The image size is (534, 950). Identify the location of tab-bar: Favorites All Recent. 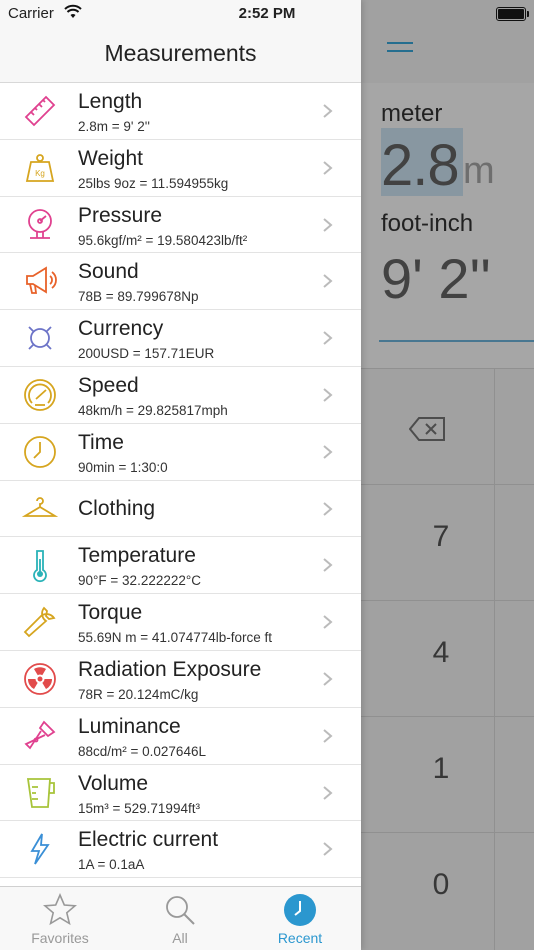
(180, 918).